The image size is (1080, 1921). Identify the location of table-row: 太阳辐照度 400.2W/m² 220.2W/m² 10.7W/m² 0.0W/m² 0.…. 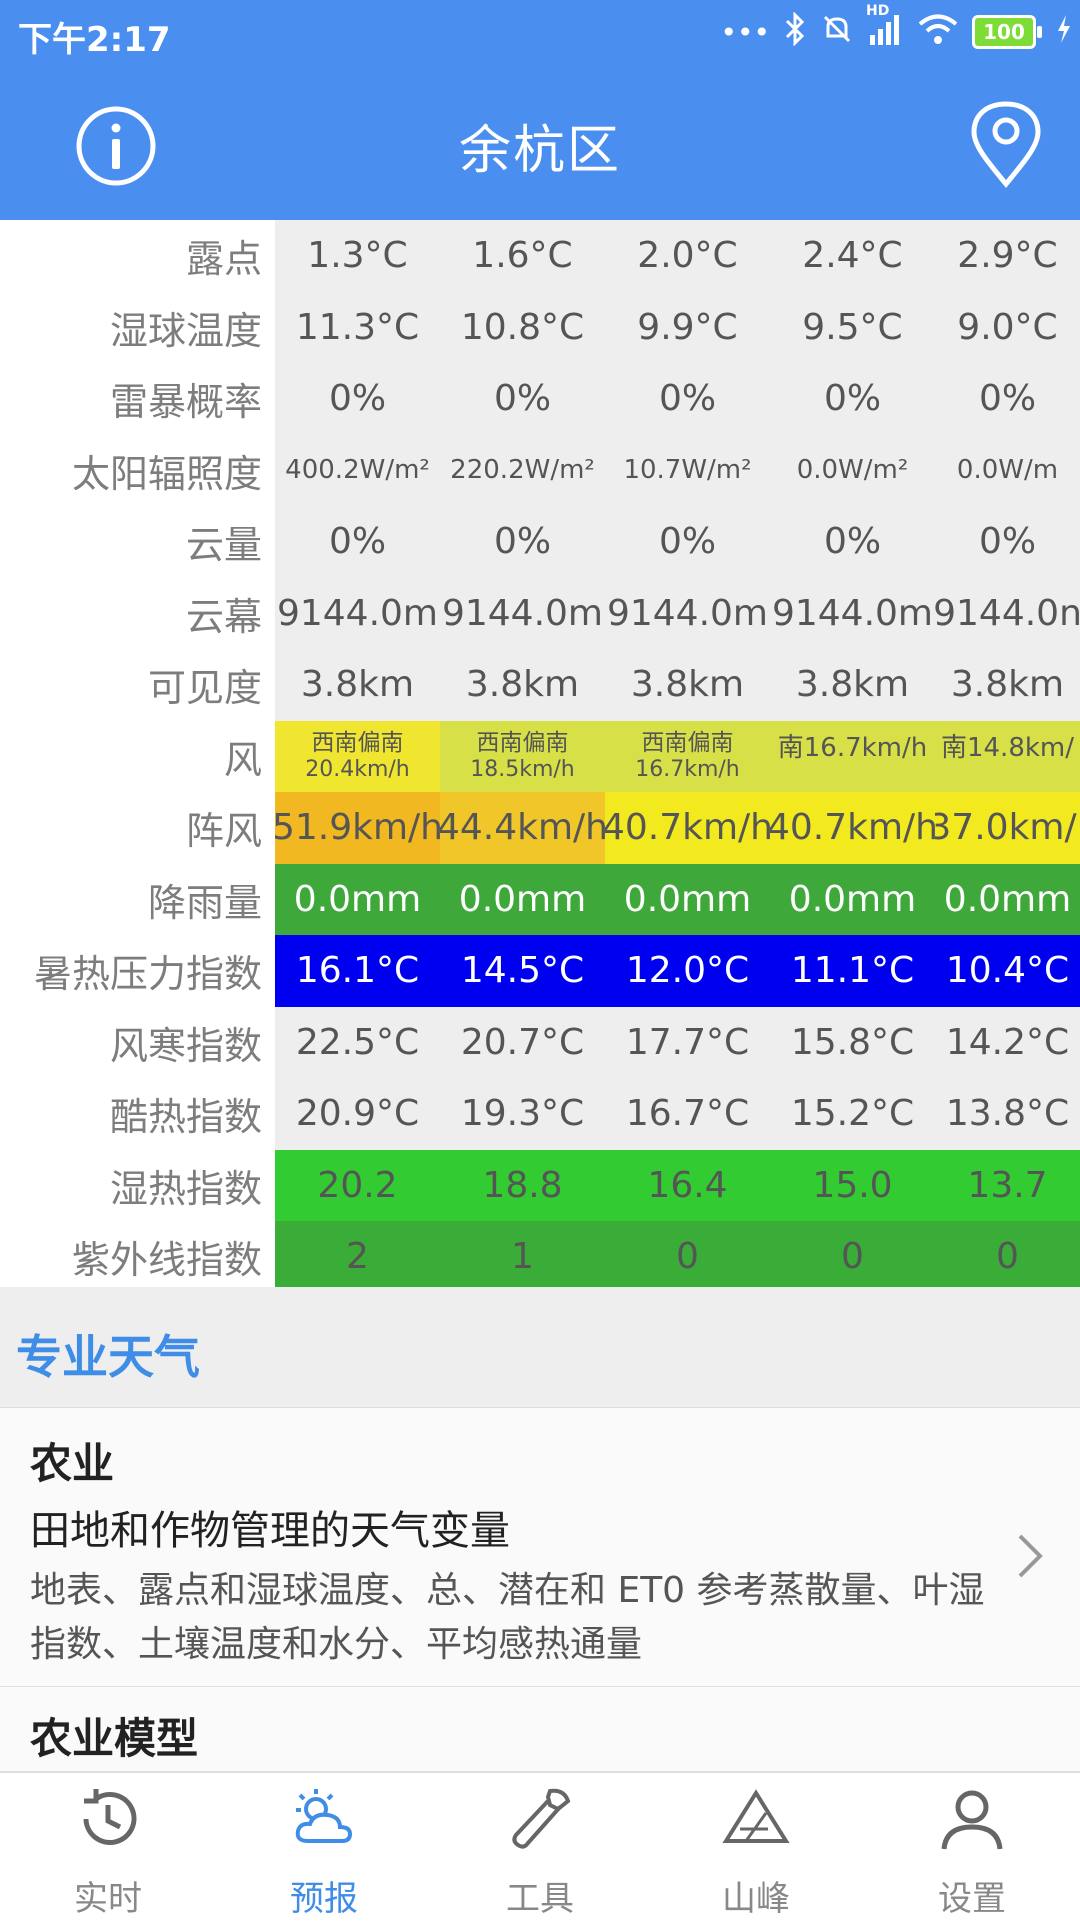
(540, 470).